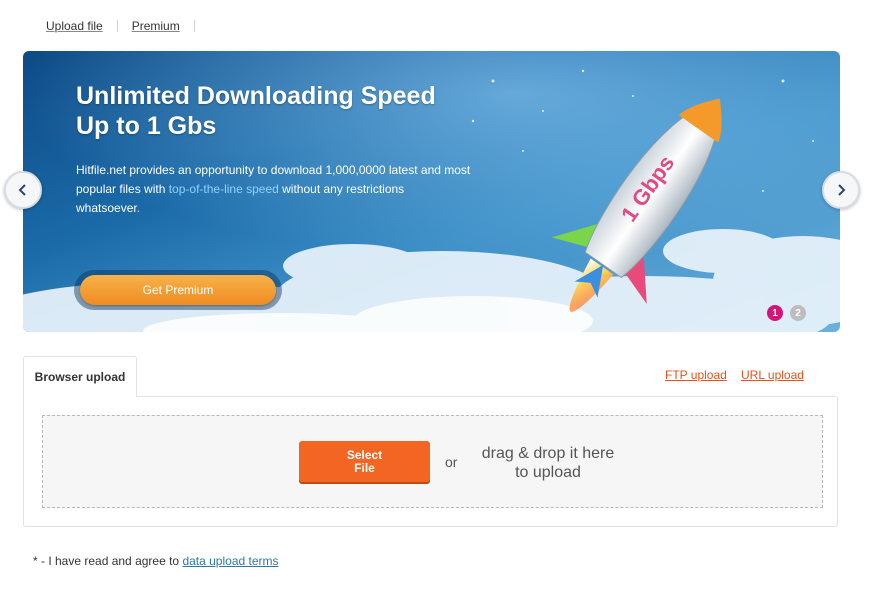  What do you see at coordinates (786, 313) in the screenshot?
I see `carousel-pagination: 1 2` at bounding box center [786, 313].